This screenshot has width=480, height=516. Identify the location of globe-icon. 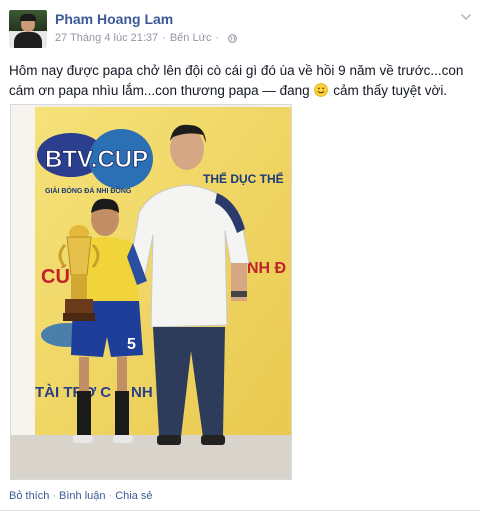
(233, 38).